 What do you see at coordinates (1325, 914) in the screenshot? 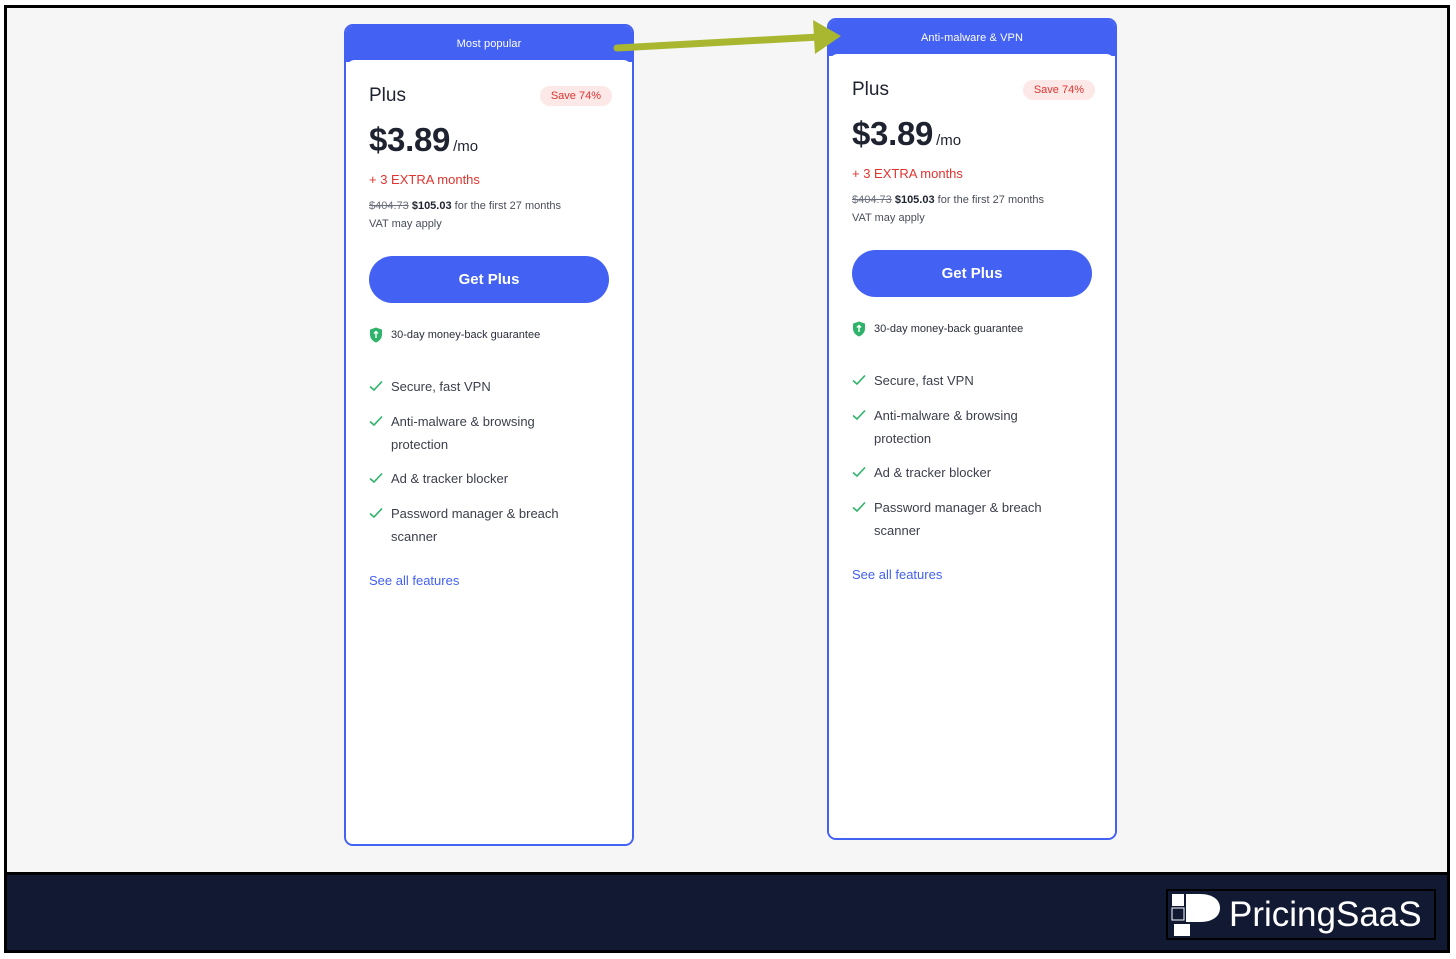
I see `logo-text: PricingSaaS` at bounding box center [1325, 914].